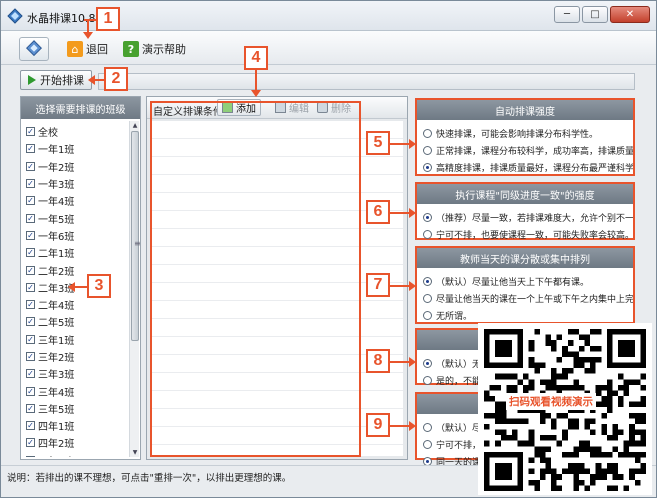 This screenshot has height=498, width=657. What do you see at coordinates (136, 236) in the screenshot?
I see `scroll-thumb: ≡` at bounding box center [136, 236].